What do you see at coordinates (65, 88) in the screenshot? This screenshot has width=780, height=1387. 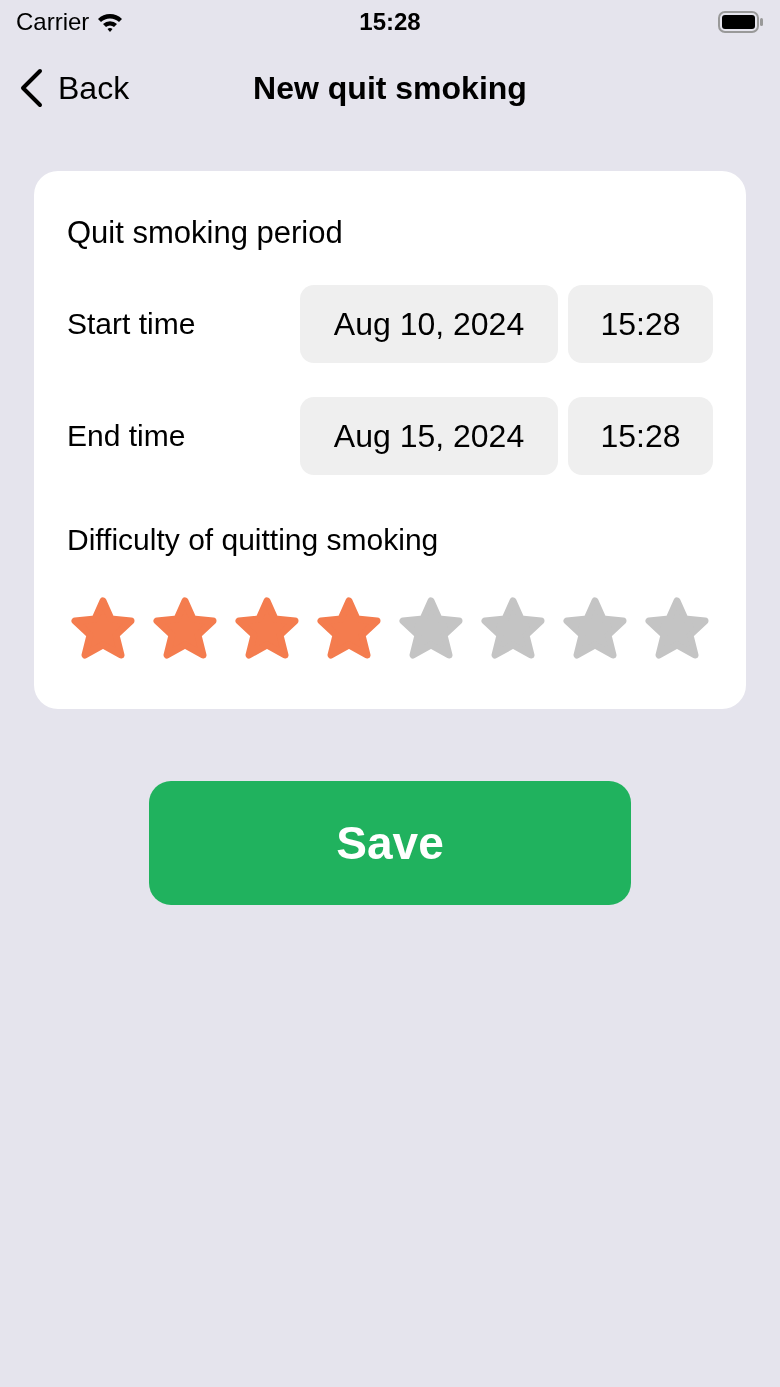 I see `back-button: Back` at bounding box center [65, 88].